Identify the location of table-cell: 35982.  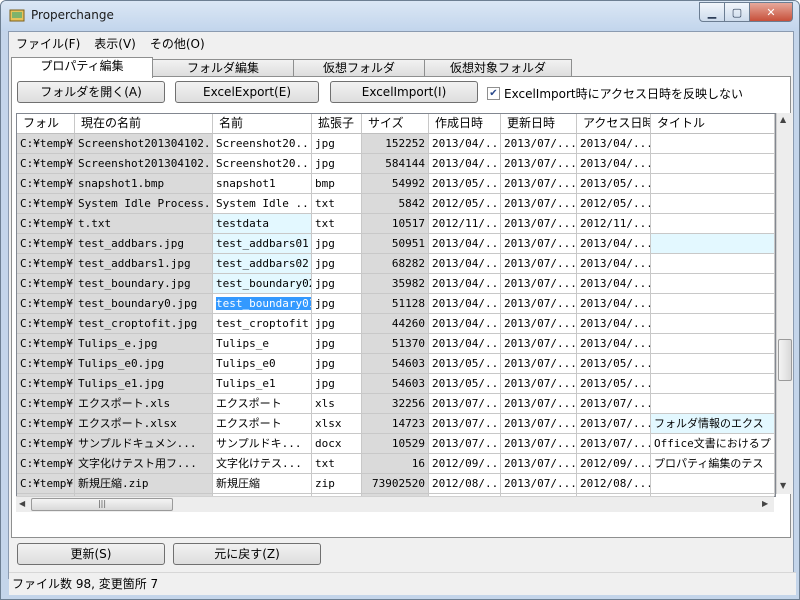
(395, 284).